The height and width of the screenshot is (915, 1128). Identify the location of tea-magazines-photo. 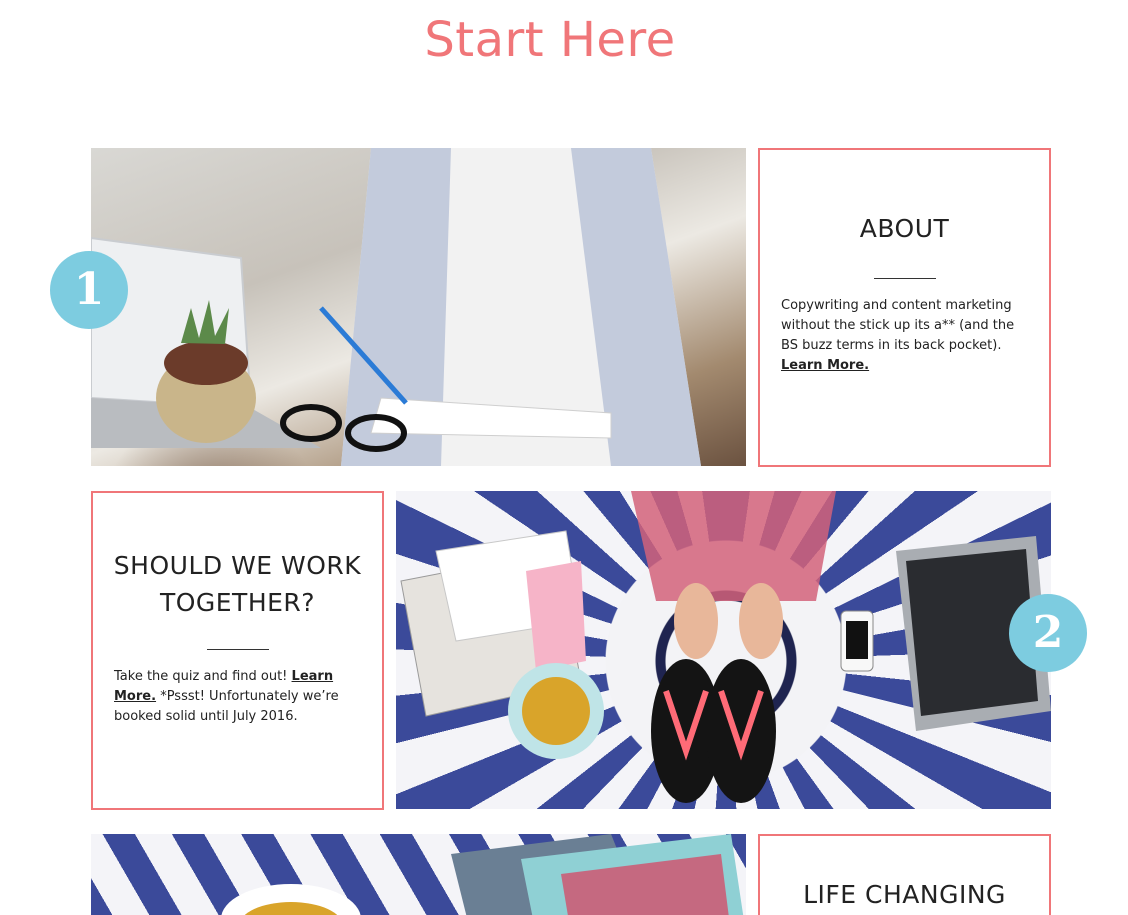
(418, 874).